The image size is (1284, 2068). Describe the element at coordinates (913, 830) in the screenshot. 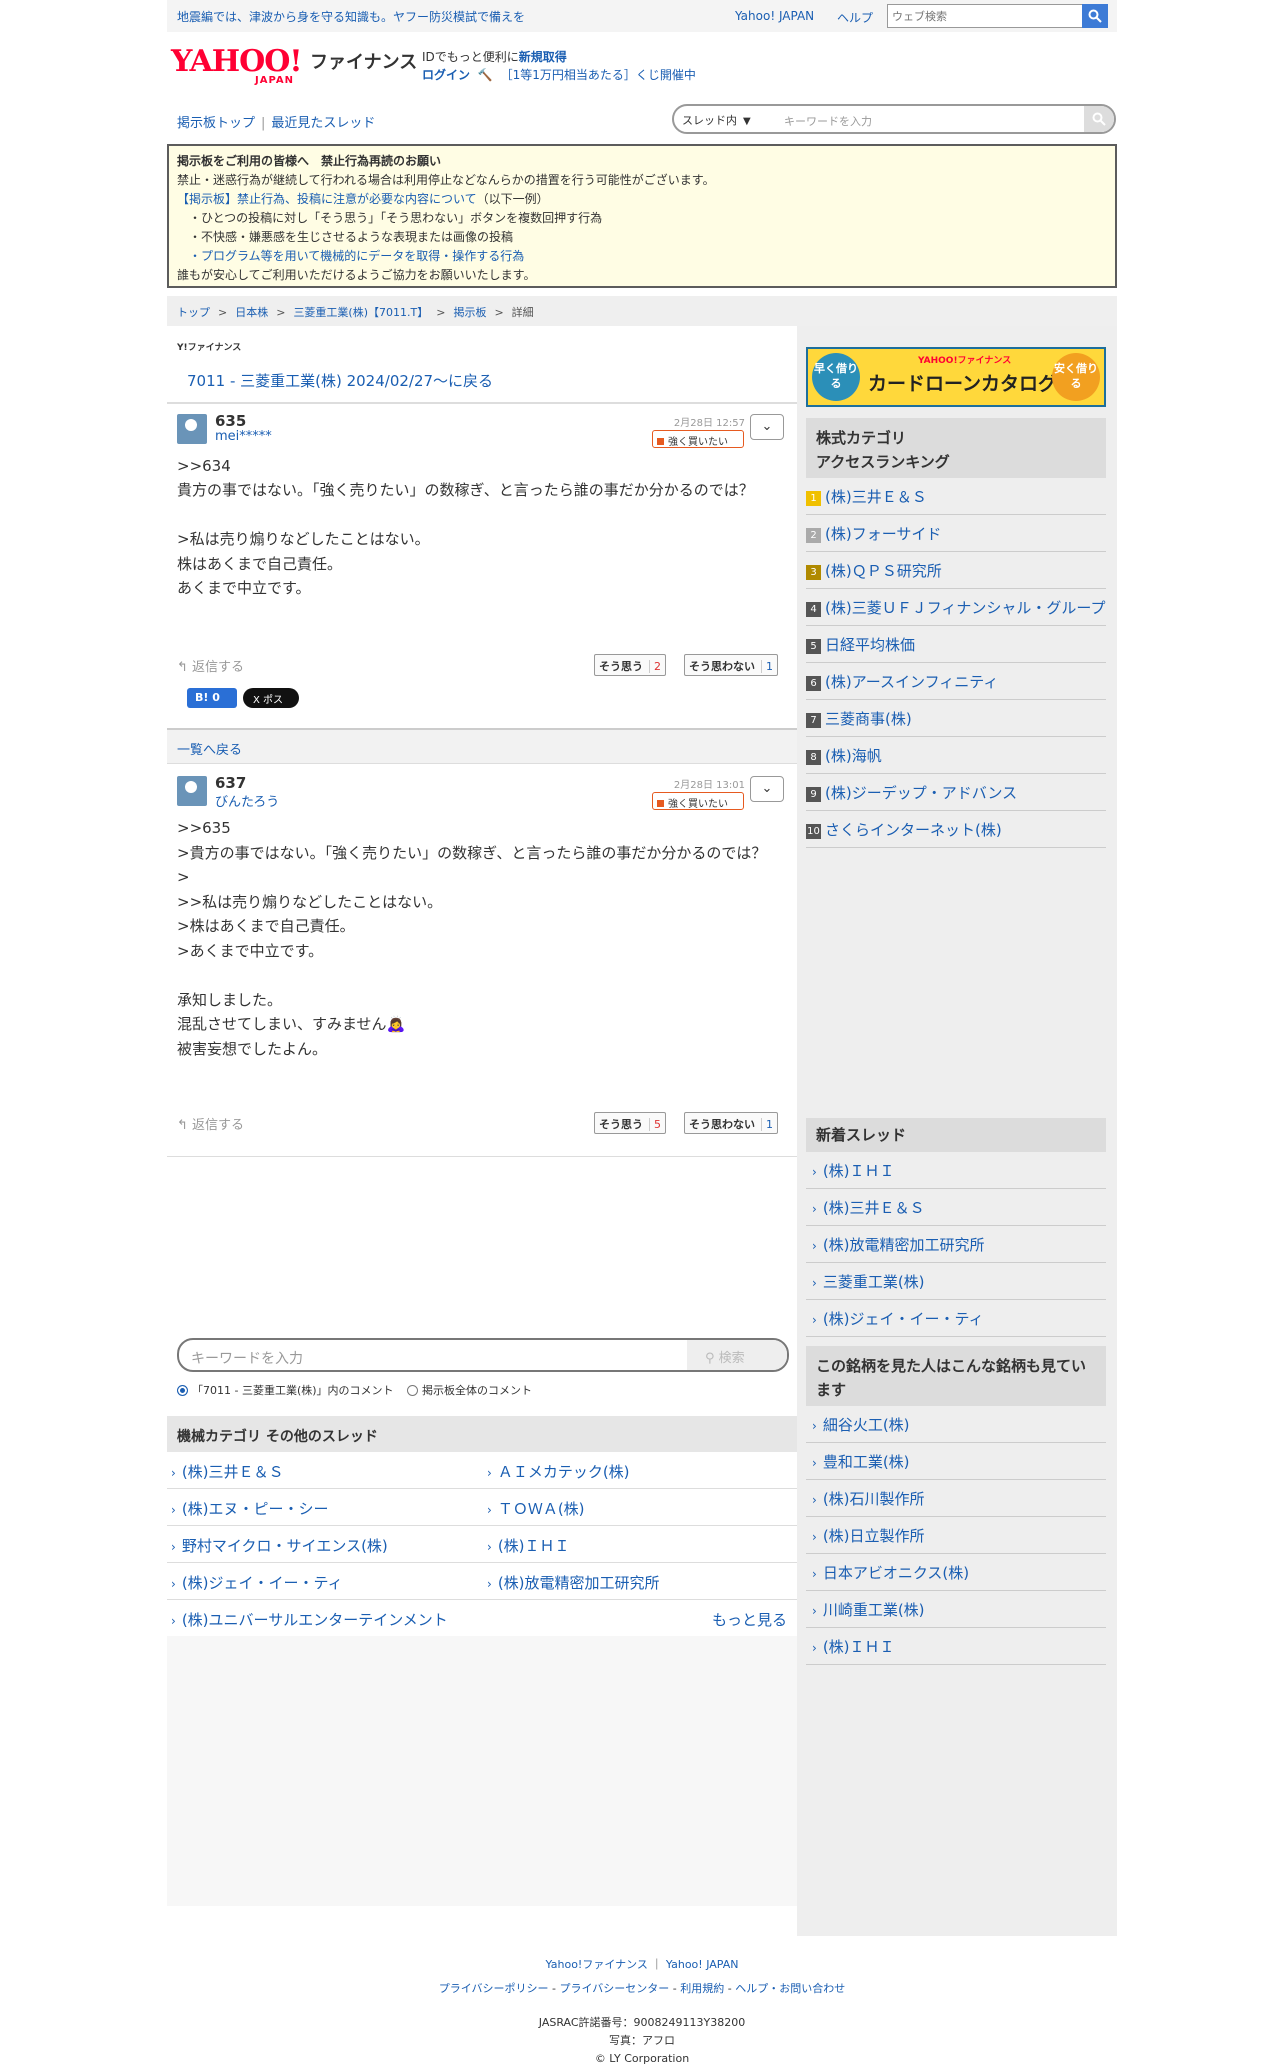

I see `rank-name: さくらインターネット(株)` at that location.